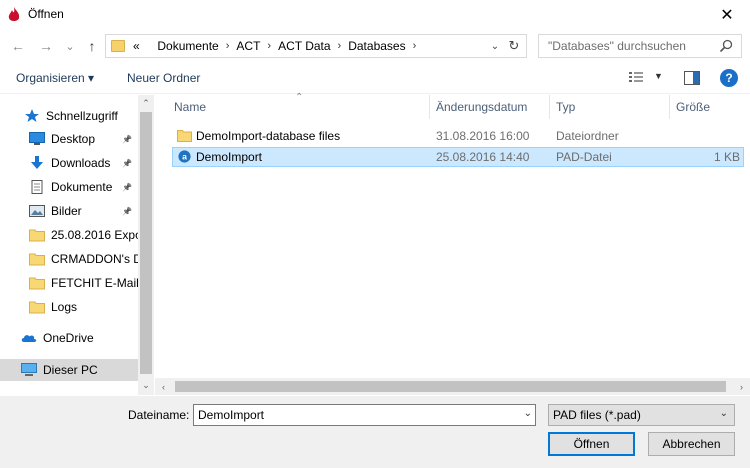 The width and height of the screenshot is (750, 468). What do you see at coordinates (55, 78) in the screenshot?
I see `organize-menu-button: Organisieren ▾` at bounding box center [55, 78].